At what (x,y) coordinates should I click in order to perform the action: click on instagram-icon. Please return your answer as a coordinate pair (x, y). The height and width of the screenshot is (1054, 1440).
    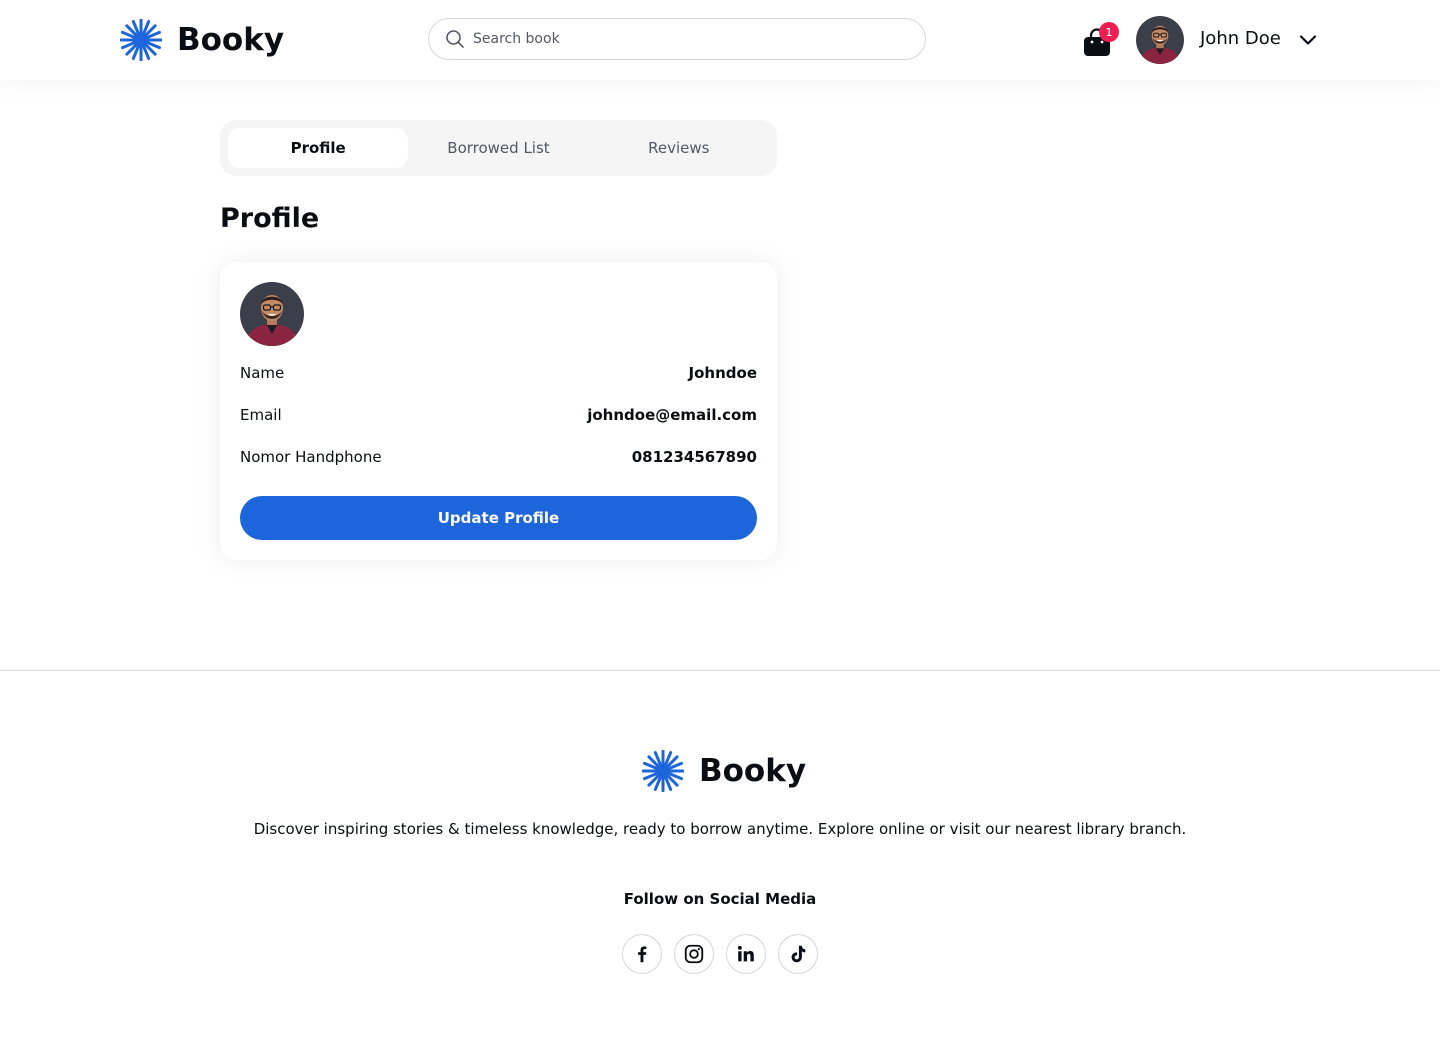
    Looking at the image, I should click on (694, 954).